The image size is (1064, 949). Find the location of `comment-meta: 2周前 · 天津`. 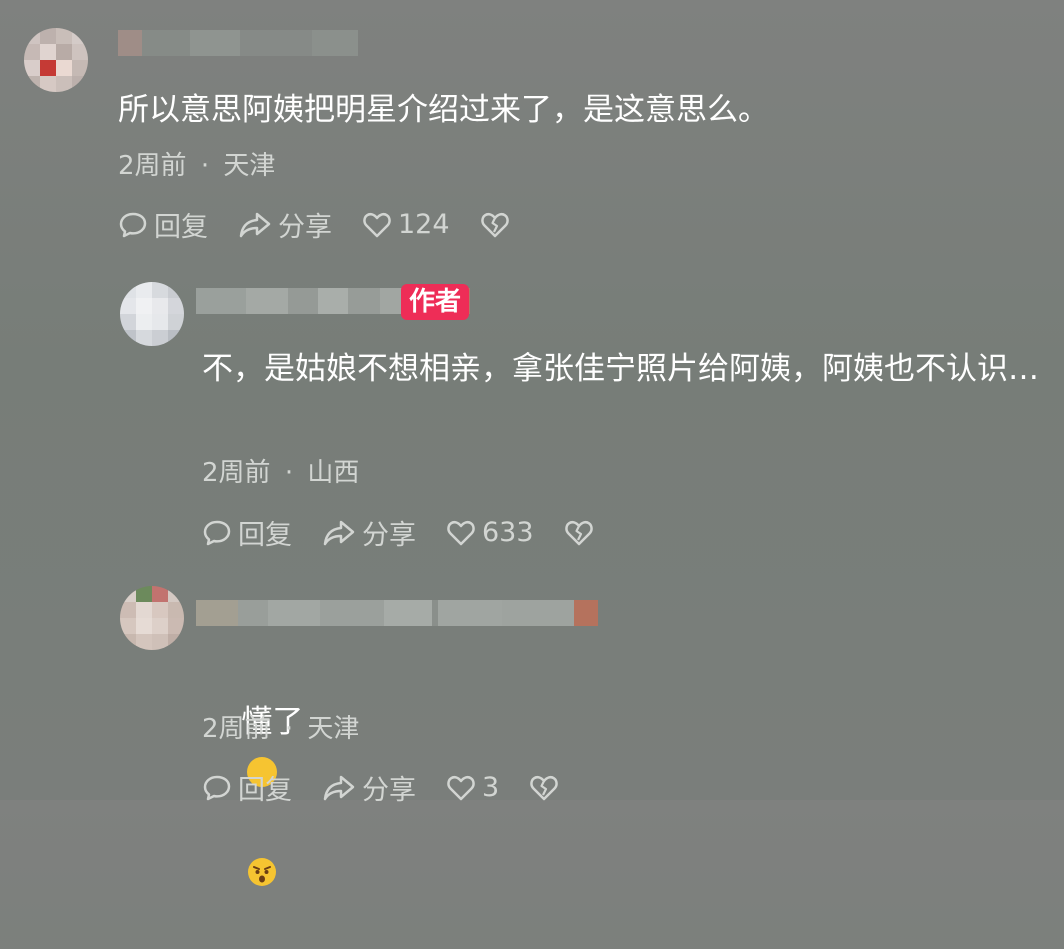

comment-meta: 2周前 · 天津 is located at coordinates (280, 726).